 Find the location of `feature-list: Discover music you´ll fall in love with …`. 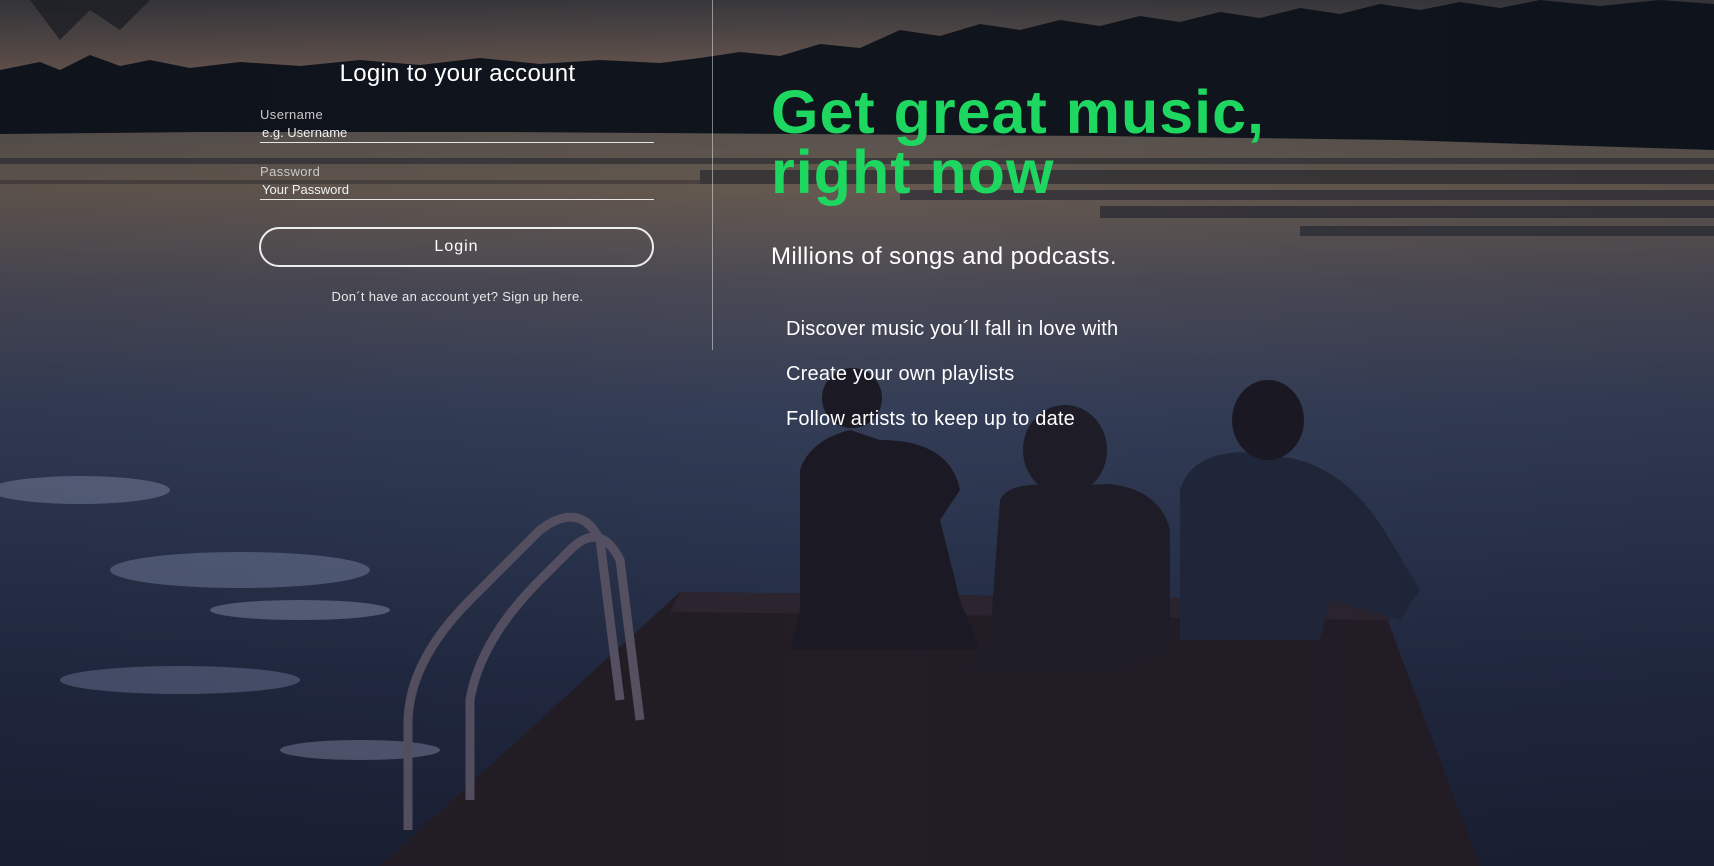

feature-list: Discover music you´ll fall in love with … is located at coordinates (952, 381).